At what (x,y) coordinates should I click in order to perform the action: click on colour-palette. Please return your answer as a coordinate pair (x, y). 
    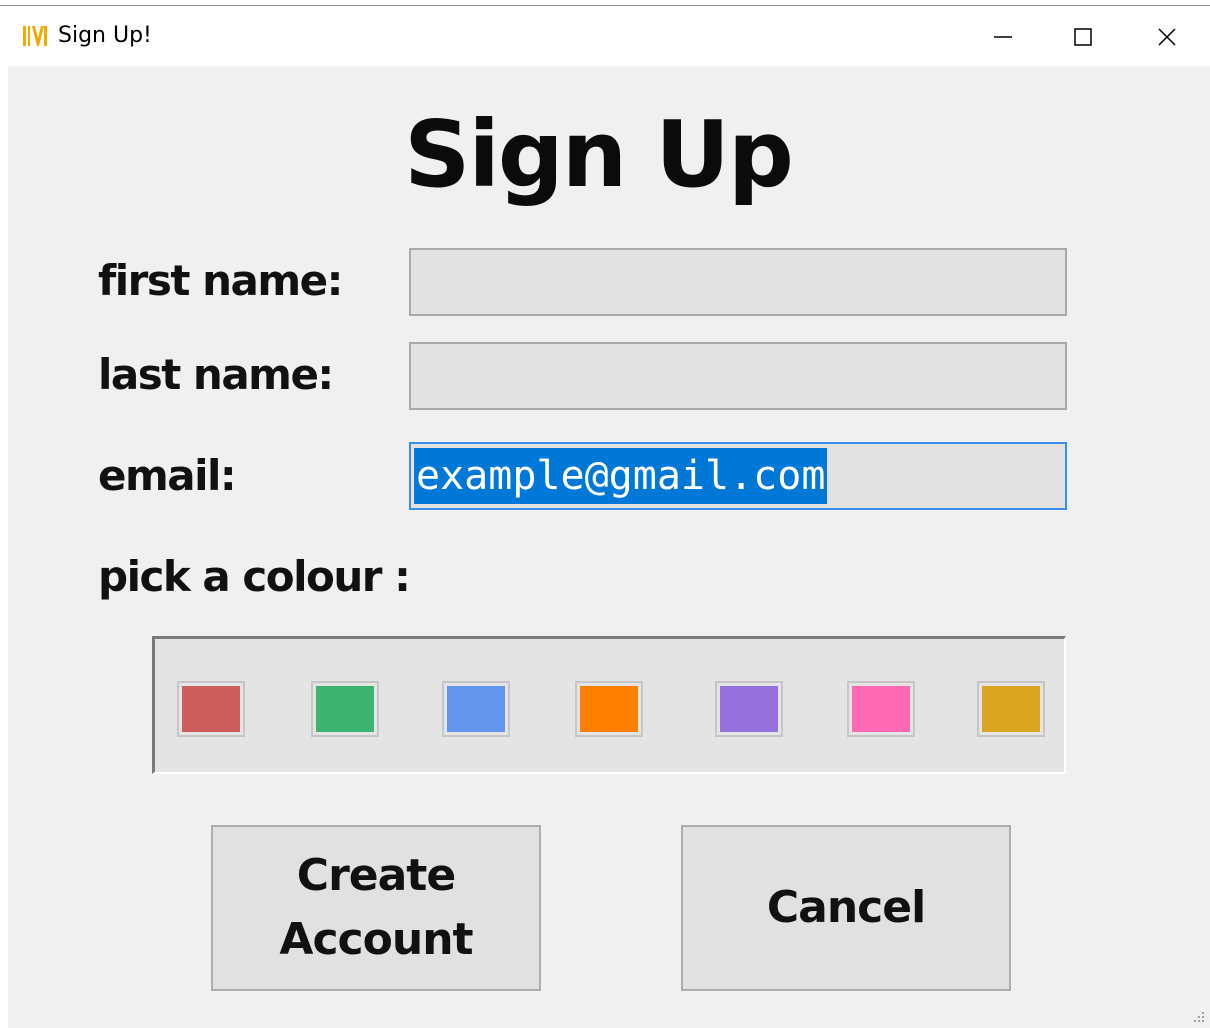
    Looking at the image, I should click on (609, 705).